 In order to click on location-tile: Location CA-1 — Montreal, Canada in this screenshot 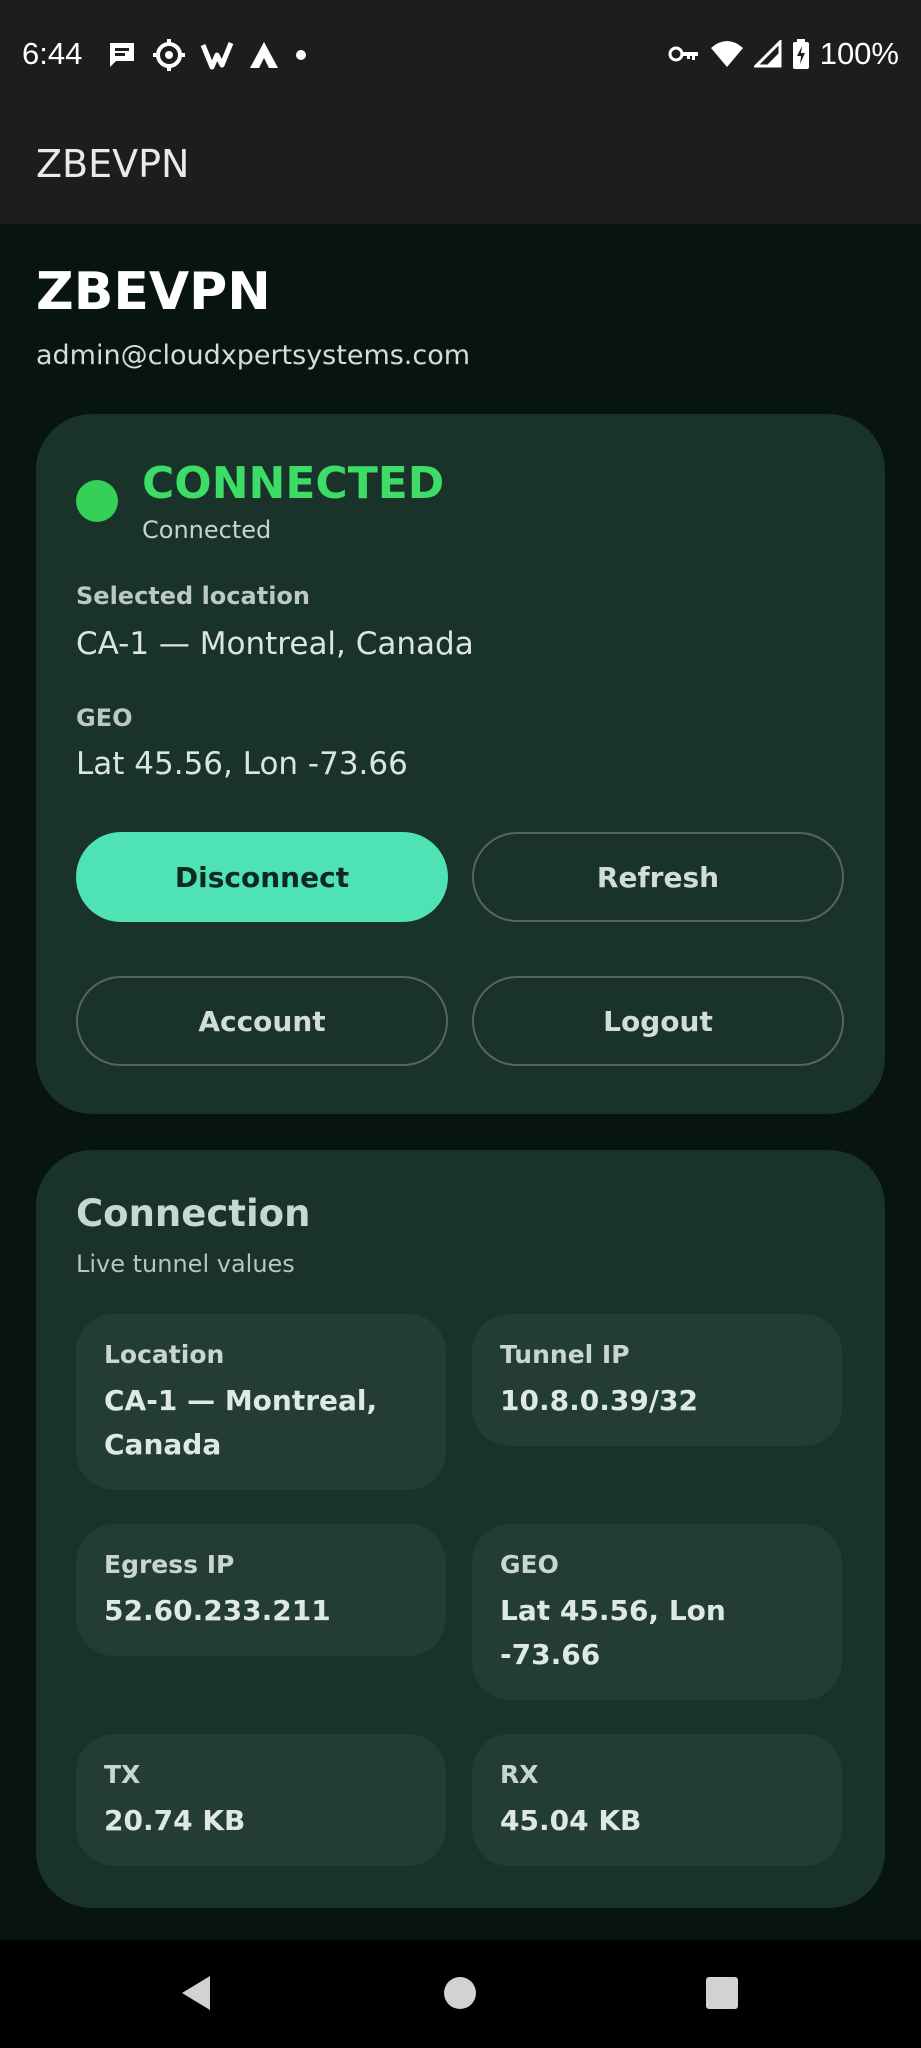, I will do `click(261, 1402)`.